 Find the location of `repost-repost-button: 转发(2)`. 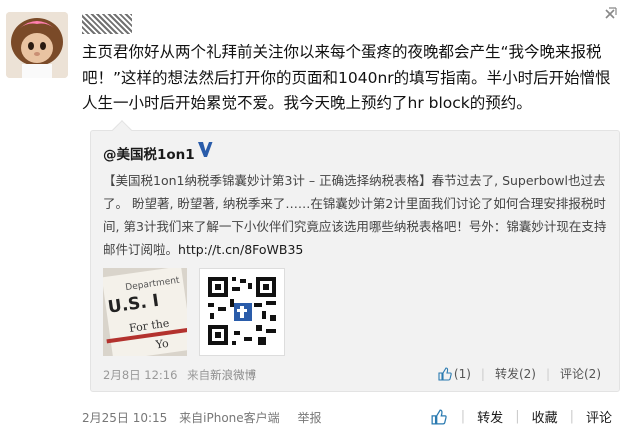

repost-repost-button: 转发(2) is located at coordinates (515, 373).